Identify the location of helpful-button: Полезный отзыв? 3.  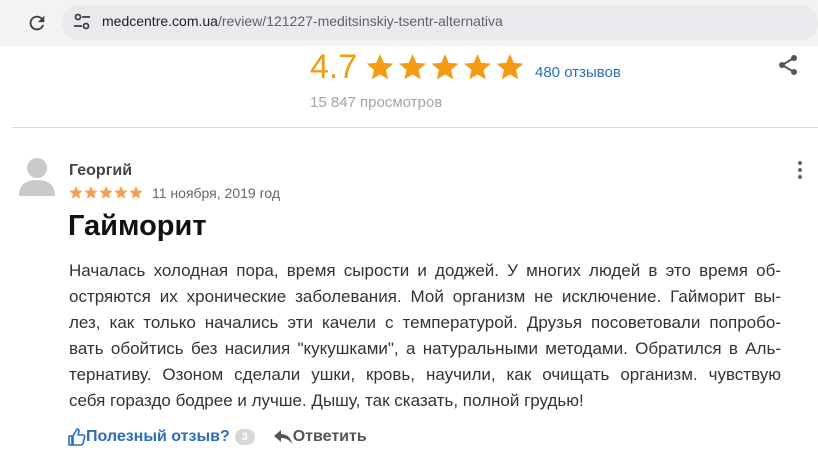
(161, 437).